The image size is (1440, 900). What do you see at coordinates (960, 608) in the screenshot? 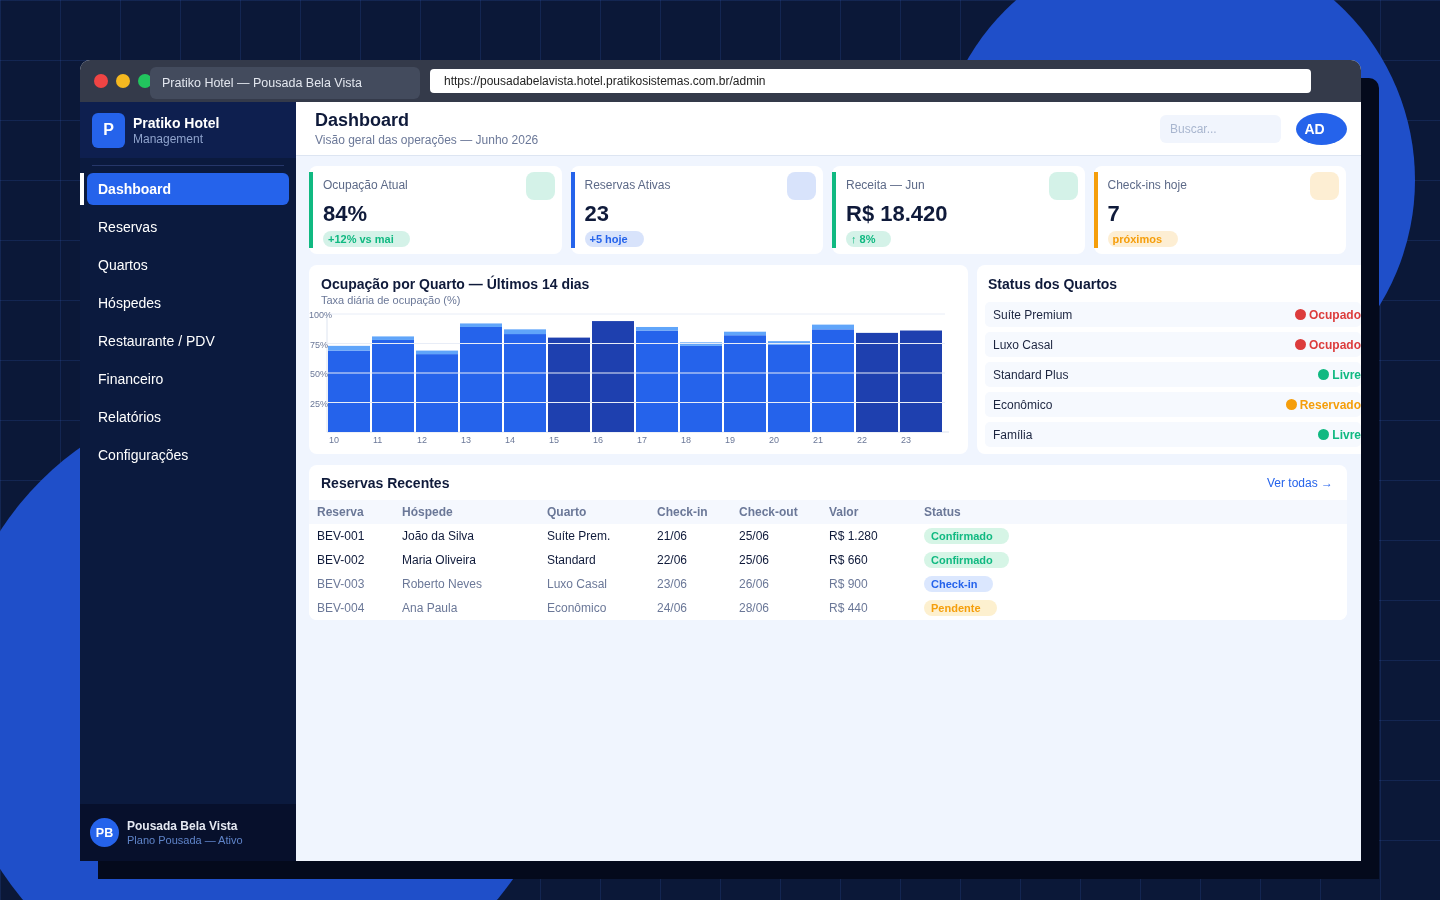
I see `status-badge: Pendente` at bounding box center [960, 608].